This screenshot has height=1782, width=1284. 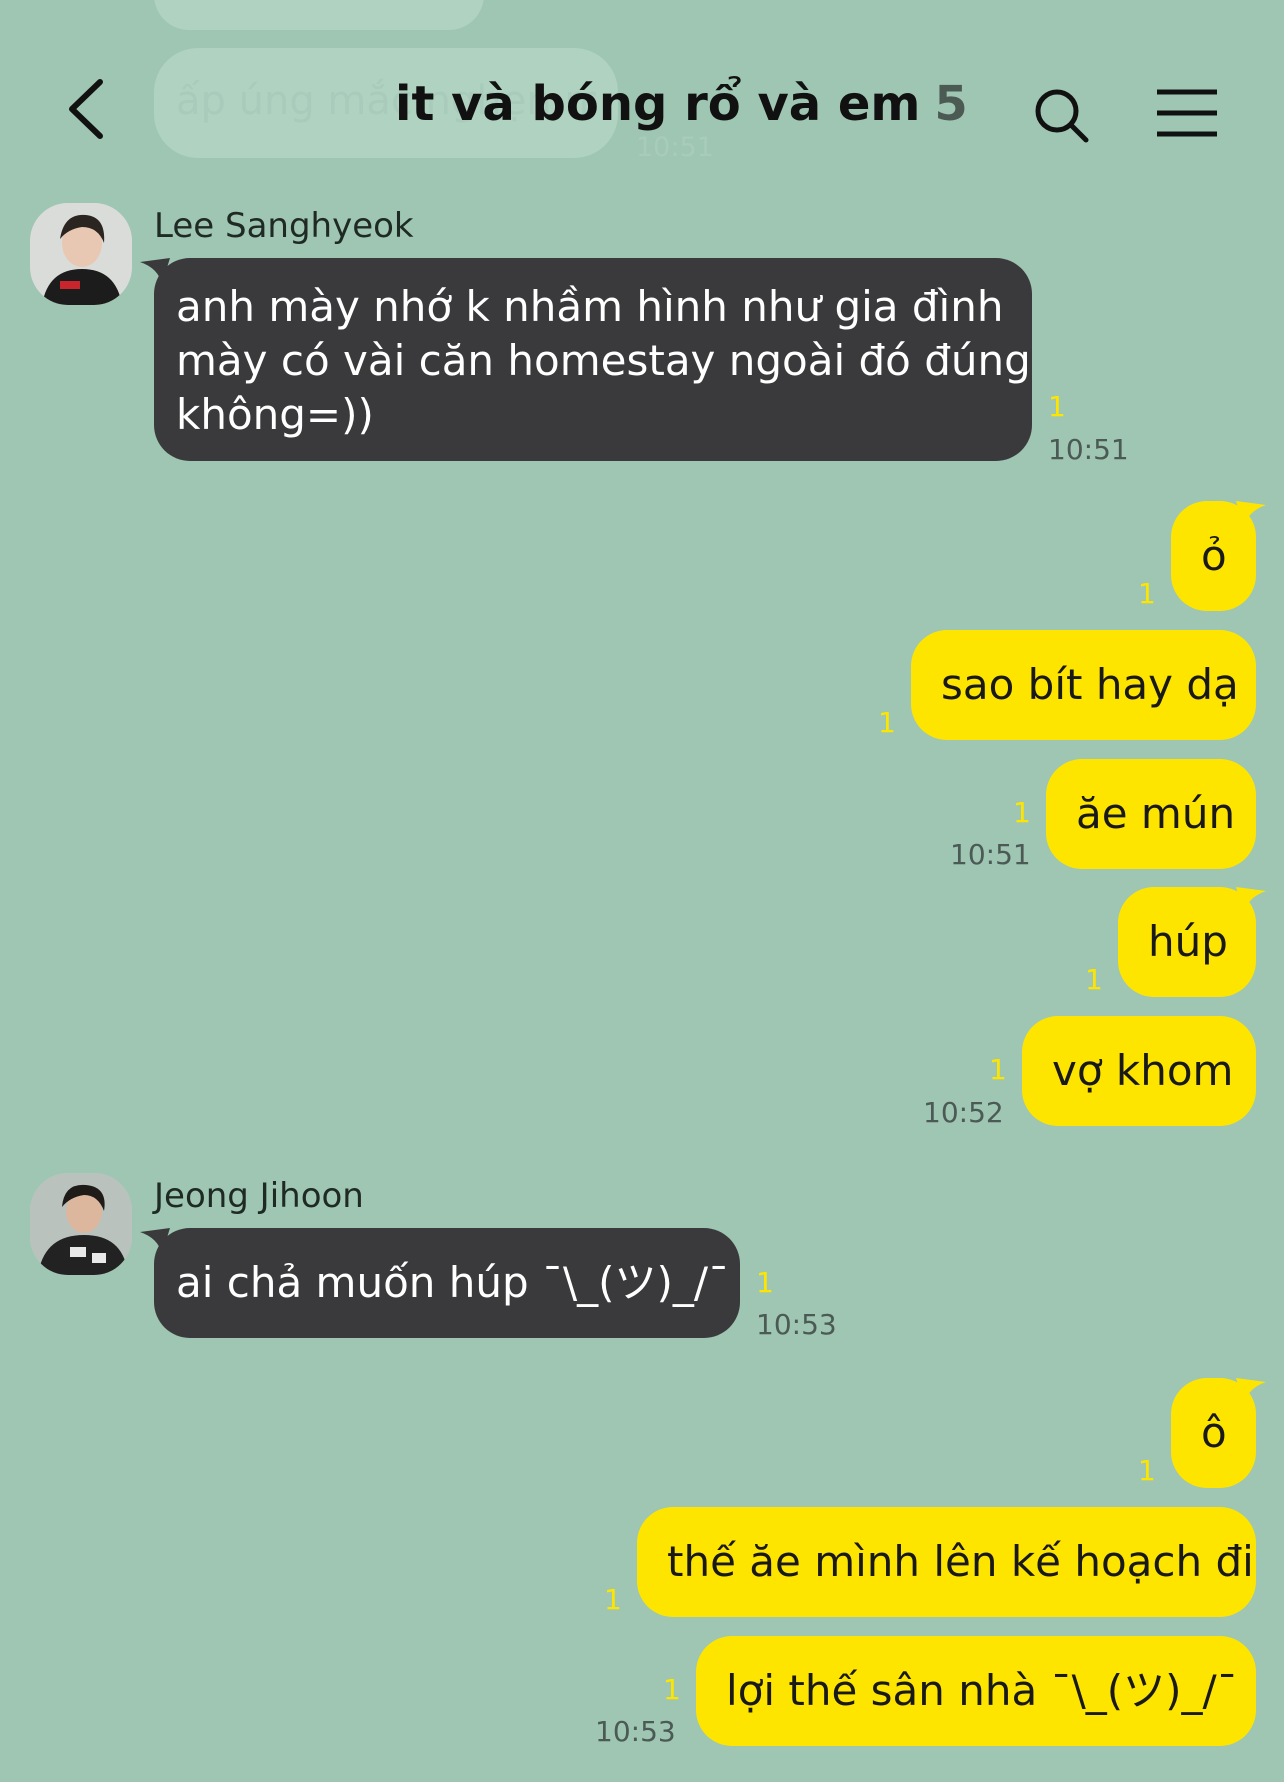 I want to click on message-line: mày có vài căn homestay ngoài đó đúng, so click(x=603, y=360).